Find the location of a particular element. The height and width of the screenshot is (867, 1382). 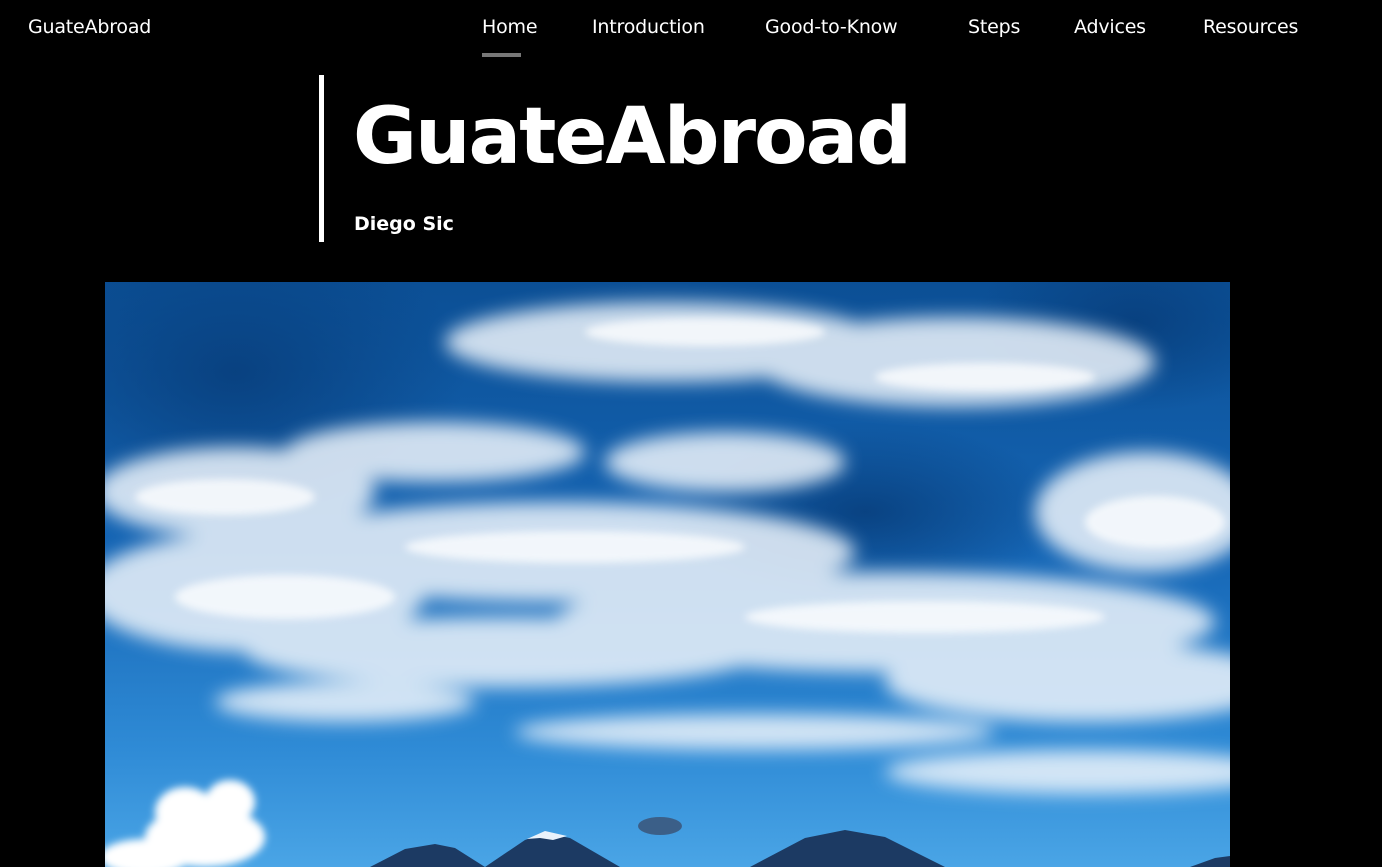

nav-item-resources: Resources is located at coordinates (1250, 27).